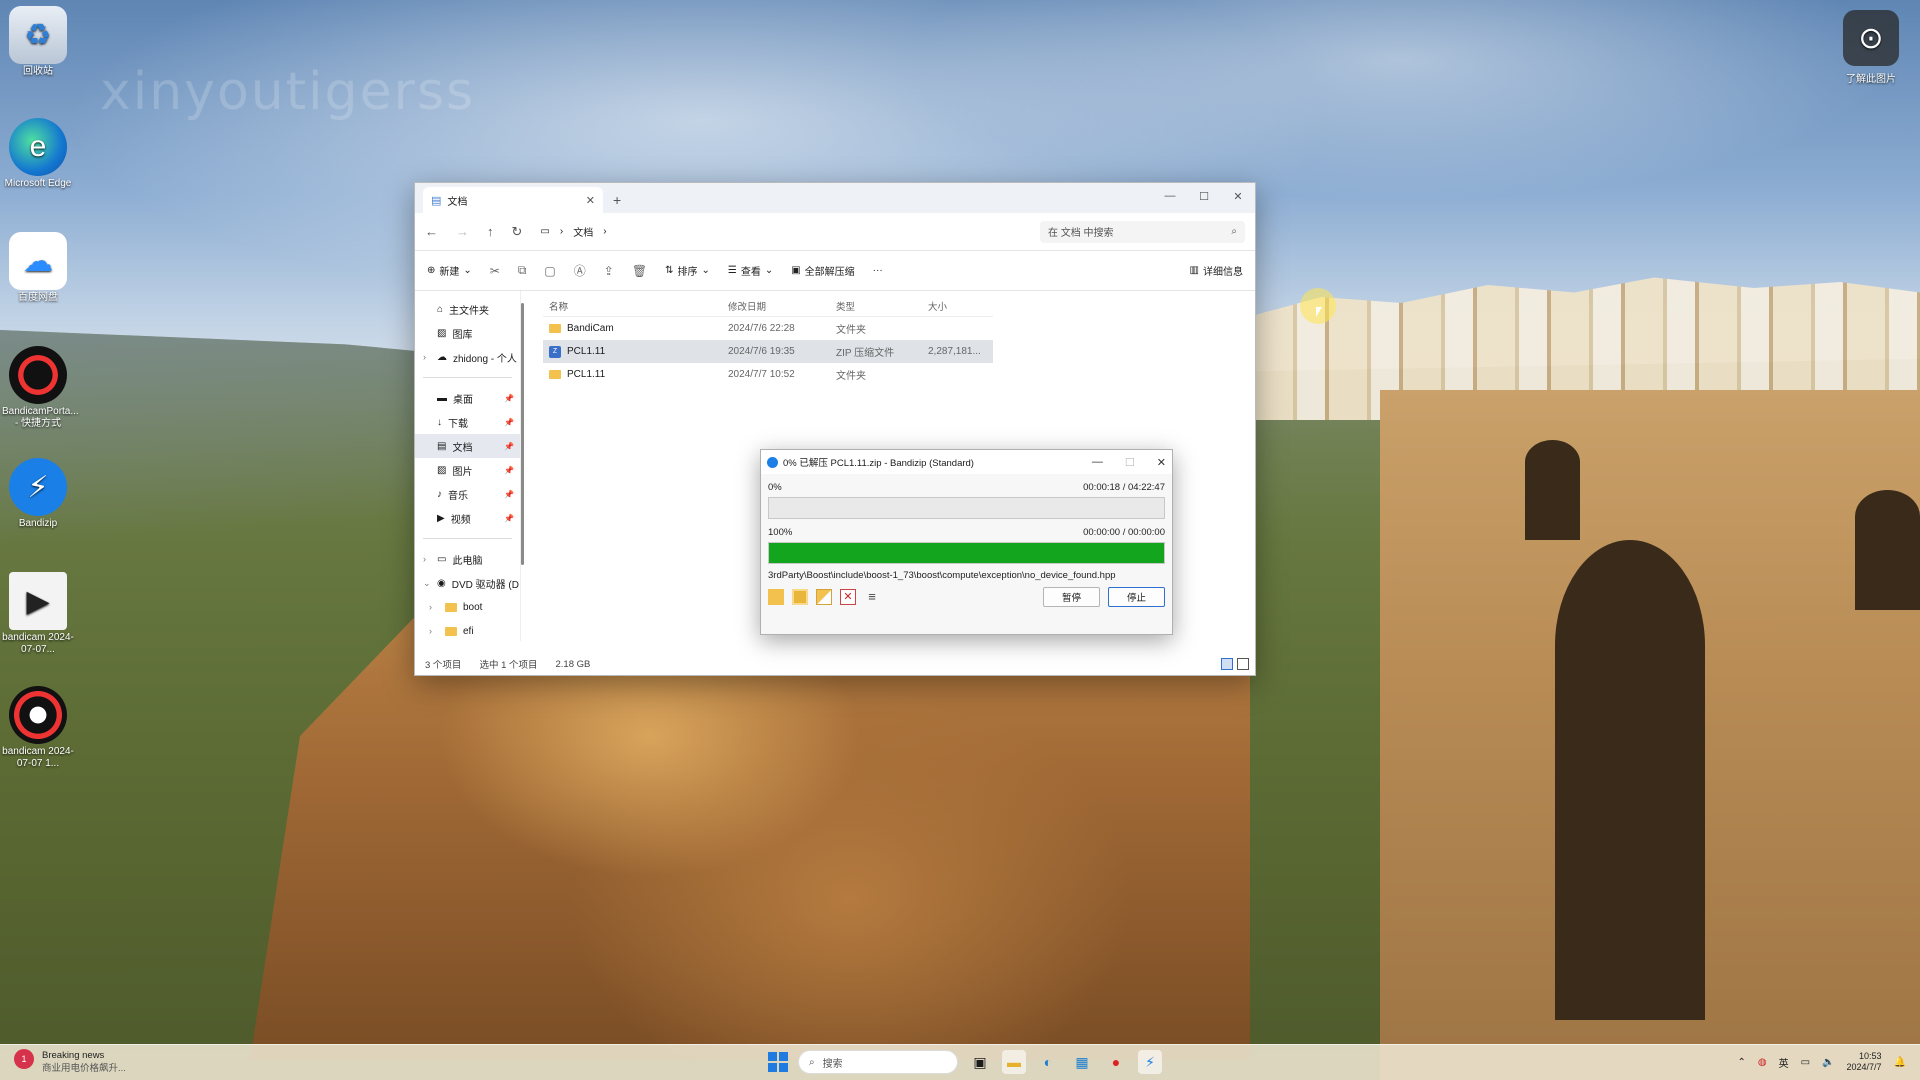  Describe the element at coordinates (467, 446) in the screenshot. I see `sidebar-item-documents: ▤ 文档 📌` at that location.